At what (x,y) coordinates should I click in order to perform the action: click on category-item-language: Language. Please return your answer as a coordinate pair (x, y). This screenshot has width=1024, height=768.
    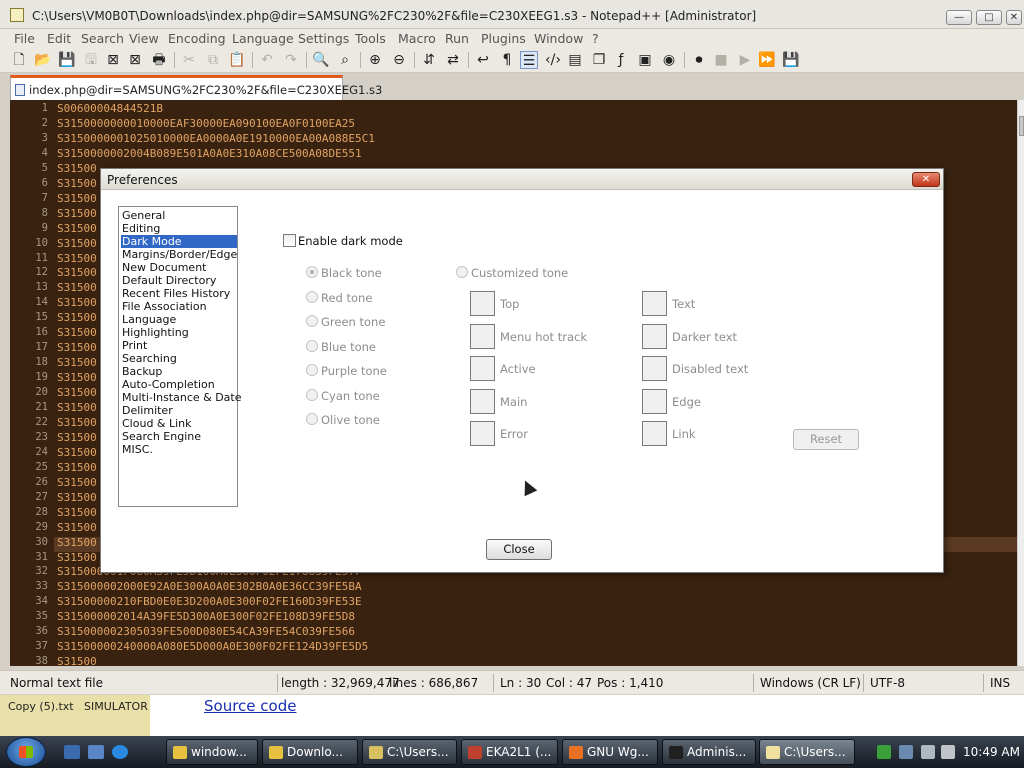
    Looking at the image, I should click on (179, 319).